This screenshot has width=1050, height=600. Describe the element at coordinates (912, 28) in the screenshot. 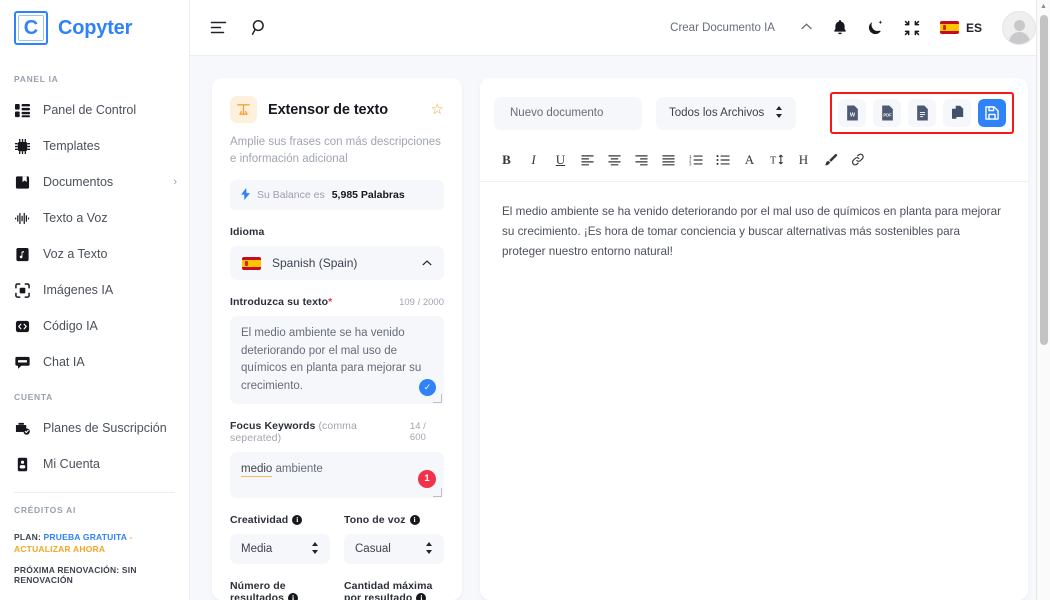

I see `compress-icon` at that location.